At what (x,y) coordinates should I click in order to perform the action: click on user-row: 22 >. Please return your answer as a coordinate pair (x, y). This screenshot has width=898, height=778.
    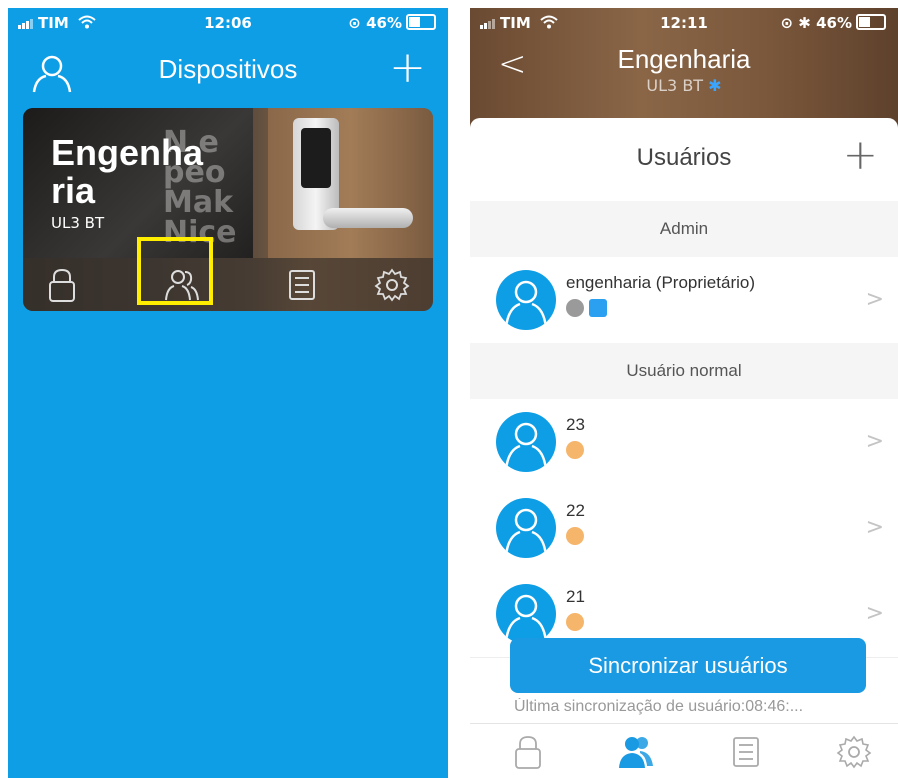
    Looking at the image, I should click on (684, 528).